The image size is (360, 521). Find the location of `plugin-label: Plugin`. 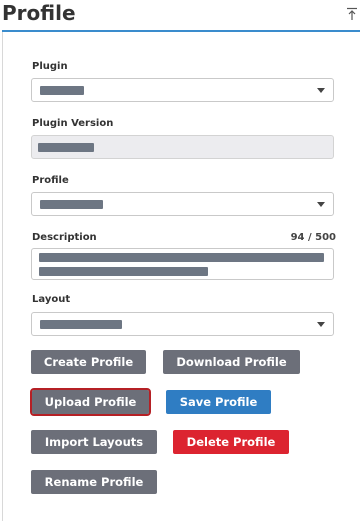

plugin-label: Plugin is located at coordinates (50, 66).